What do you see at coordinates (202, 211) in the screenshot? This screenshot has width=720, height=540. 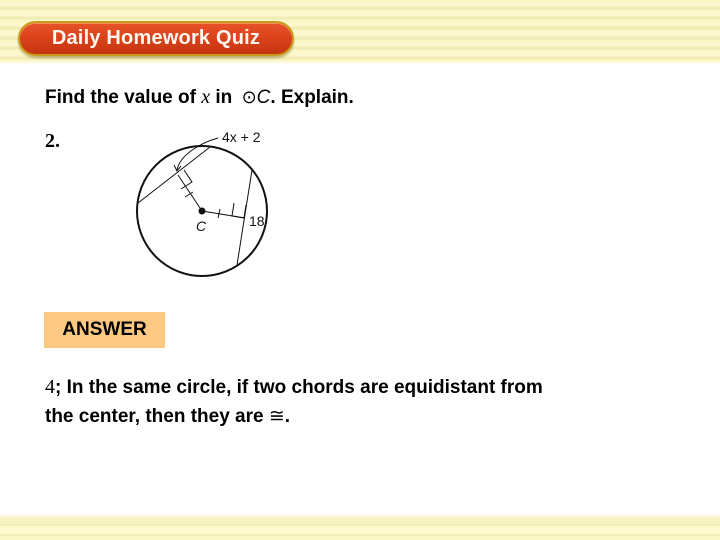 I see `center-point` at bounding box center [202, 211].